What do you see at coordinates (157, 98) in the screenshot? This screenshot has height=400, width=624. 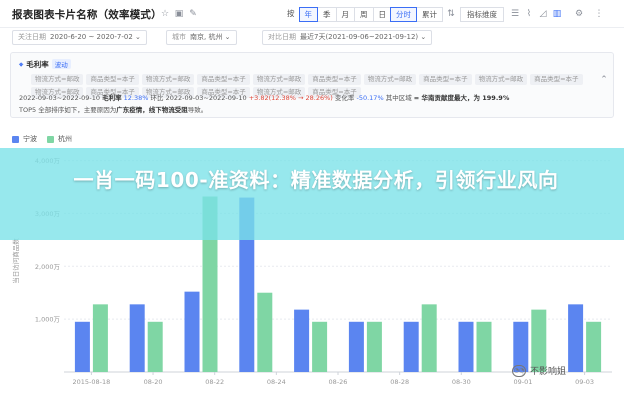 I see `summary-compare-label: 环比` at bounding box center [157, 98].